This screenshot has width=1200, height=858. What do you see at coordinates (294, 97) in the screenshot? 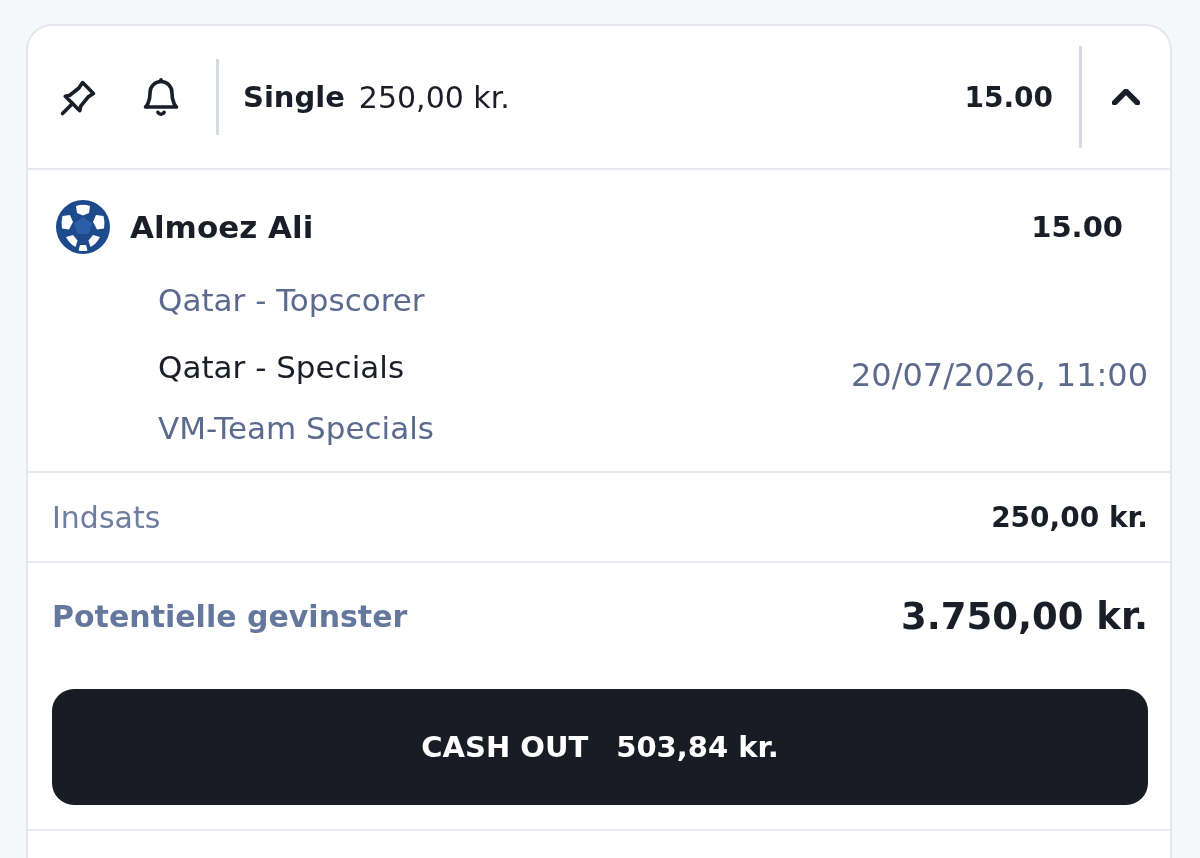
I see `bet-type-label: Single` at bounding box center [294, 97].